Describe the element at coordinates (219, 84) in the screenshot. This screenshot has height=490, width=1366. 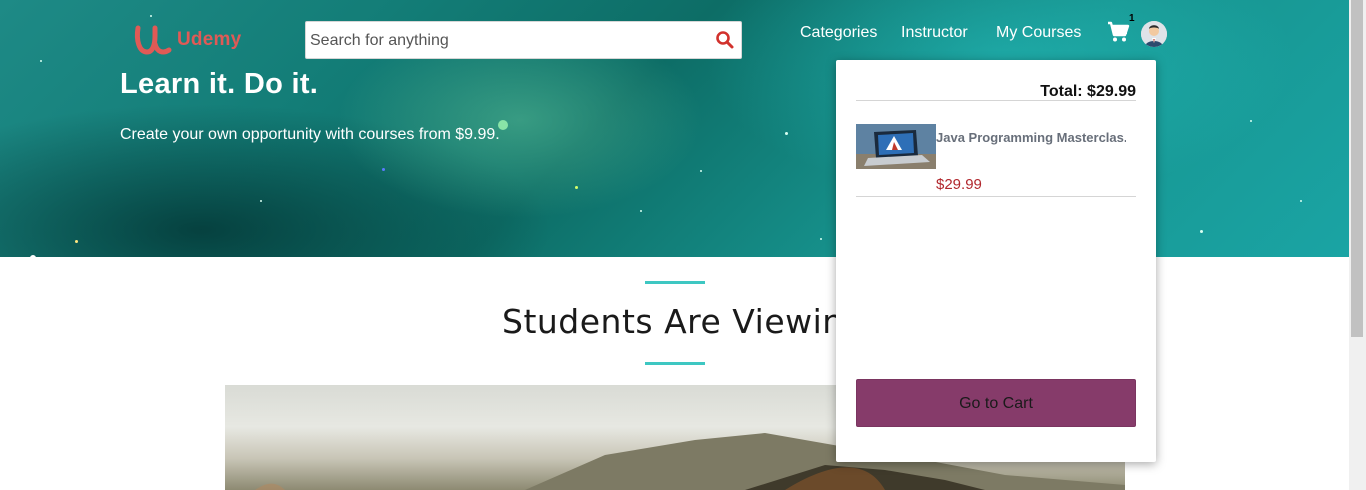
I see `hero-title: Learn it. Do it.` at that location.